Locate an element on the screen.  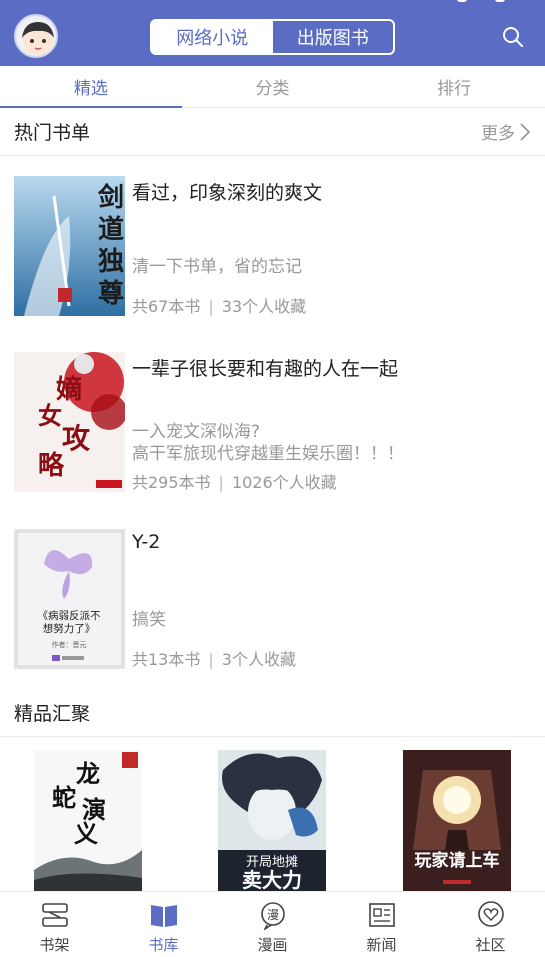
svg-text: 龙 is located at coordinates (88, 773).